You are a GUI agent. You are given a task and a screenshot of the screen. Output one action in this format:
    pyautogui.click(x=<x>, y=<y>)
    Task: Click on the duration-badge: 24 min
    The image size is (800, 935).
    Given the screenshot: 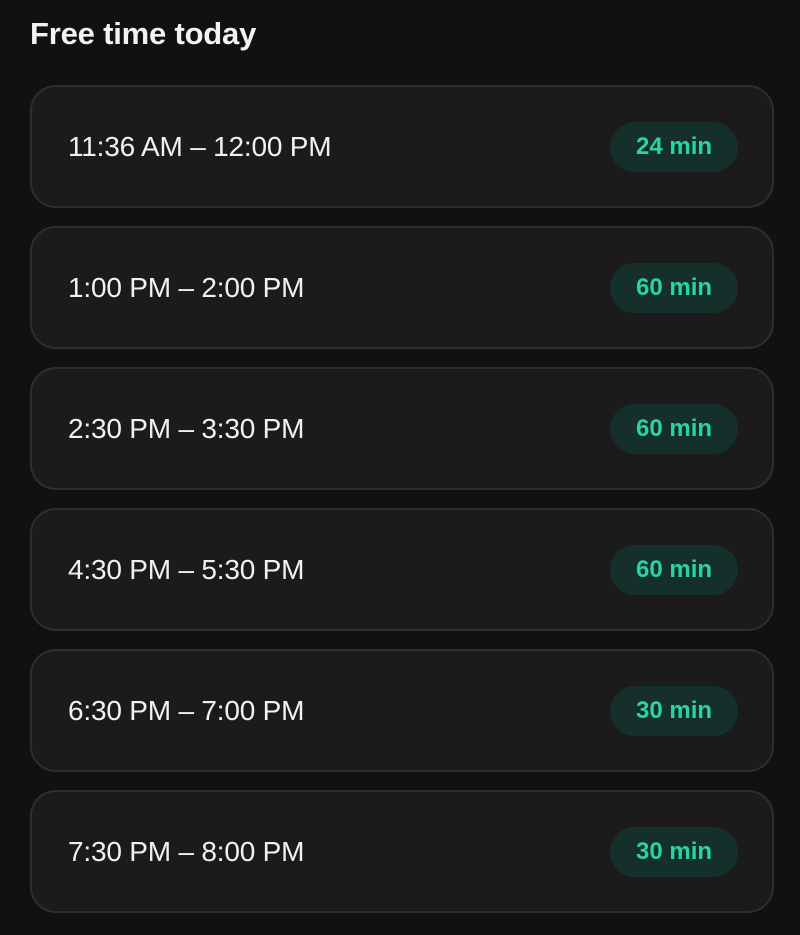 What is the action you would take?
    pyautogui.click(x=674, y=146)
    